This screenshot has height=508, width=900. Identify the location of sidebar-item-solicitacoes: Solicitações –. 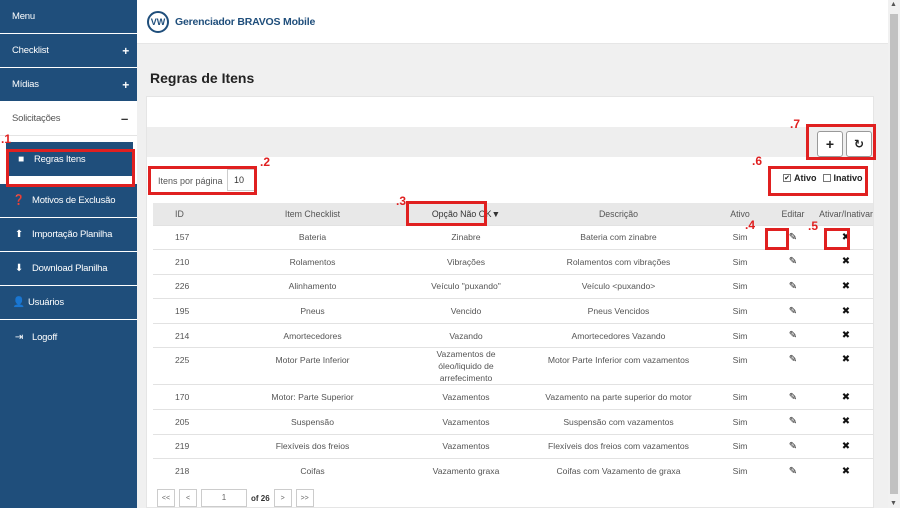
(68, 119).